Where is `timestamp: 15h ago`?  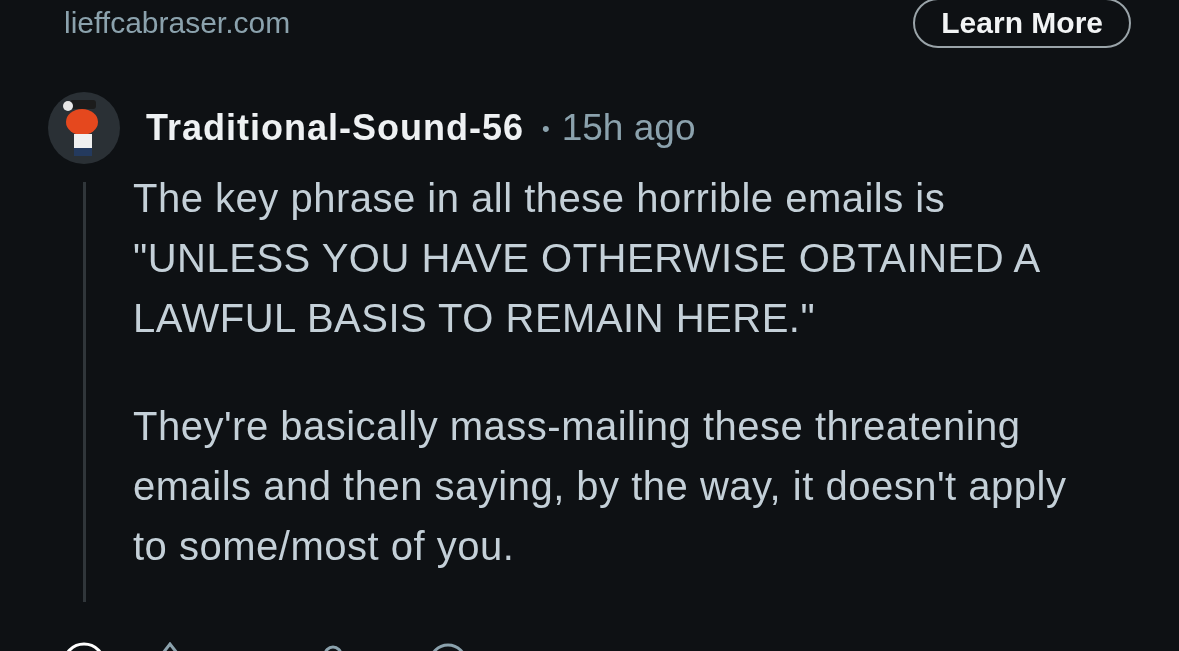
timestamp: 15h ago is located at coordinates (628, 128).